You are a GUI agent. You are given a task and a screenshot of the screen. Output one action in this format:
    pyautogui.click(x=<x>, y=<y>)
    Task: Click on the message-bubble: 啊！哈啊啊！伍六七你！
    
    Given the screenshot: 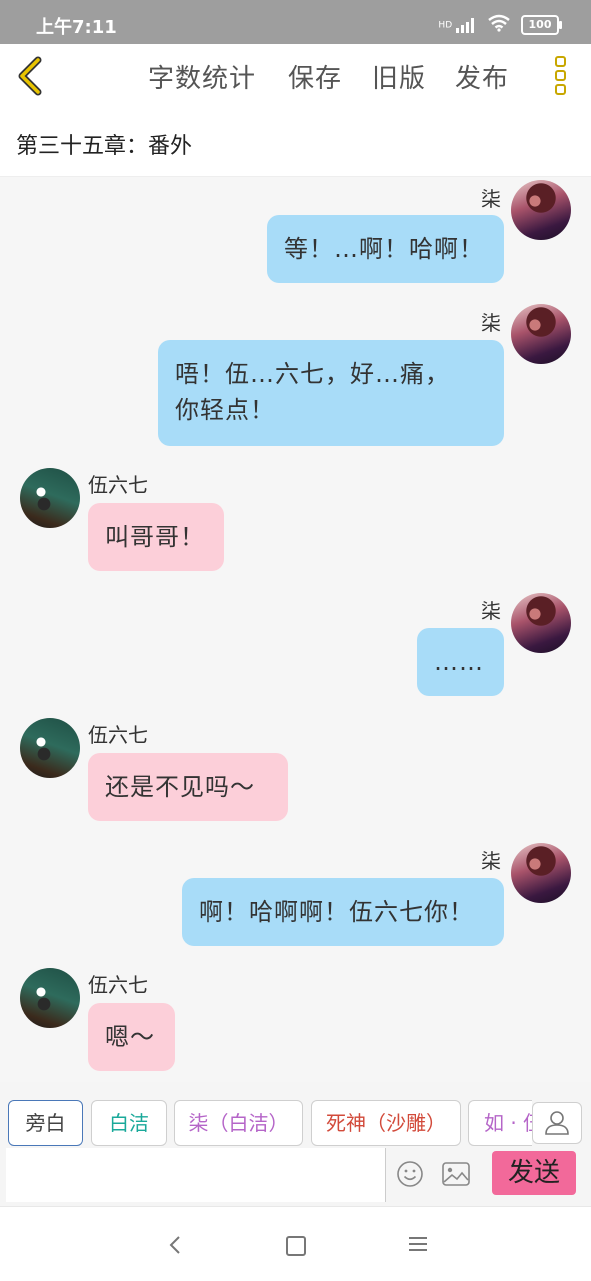 What is the action you would take?
    pyautogui.click(x=343, y=912)
    